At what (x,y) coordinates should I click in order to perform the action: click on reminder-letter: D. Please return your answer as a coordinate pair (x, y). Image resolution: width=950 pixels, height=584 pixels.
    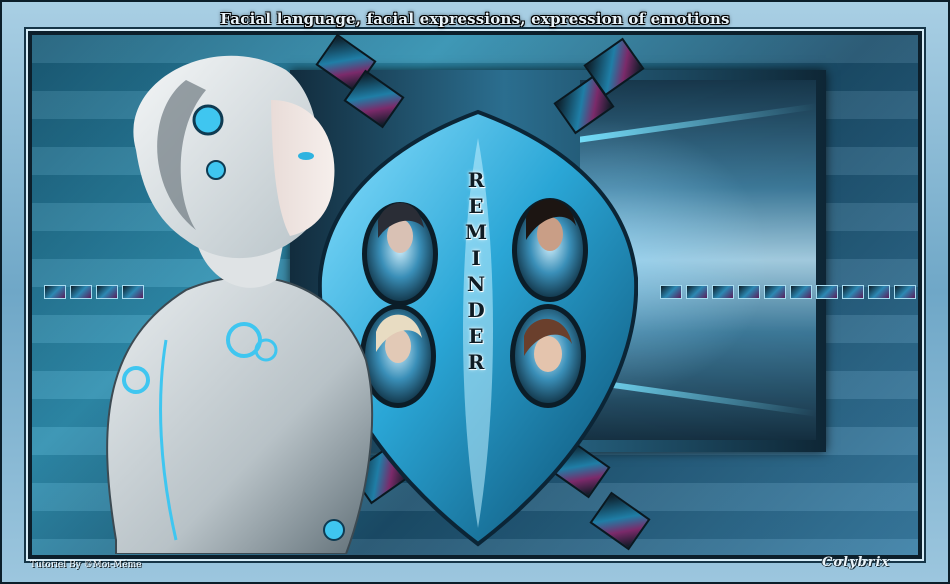
    Looking at the image, I should click on (476, 310).